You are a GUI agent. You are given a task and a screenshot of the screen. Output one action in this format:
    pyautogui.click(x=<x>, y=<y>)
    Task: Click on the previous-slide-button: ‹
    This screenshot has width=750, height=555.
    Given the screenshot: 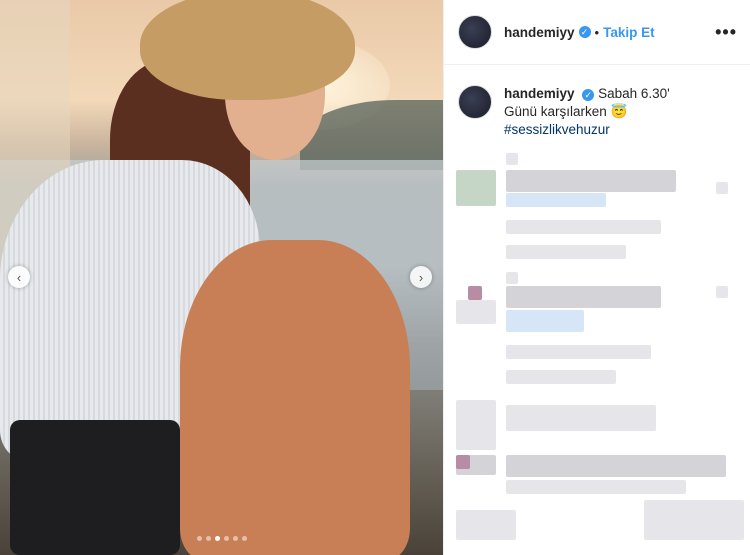 What is the action you would take?
    pyautogui.click(x=19, y=277)
    